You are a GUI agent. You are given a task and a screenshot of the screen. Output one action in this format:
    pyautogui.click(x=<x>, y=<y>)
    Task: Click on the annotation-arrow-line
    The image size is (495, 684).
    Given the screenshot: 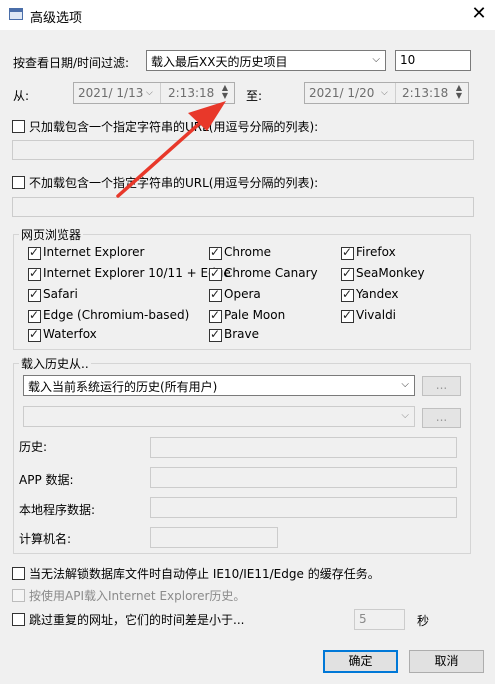 What is the action you would take?
    pyautogui.click(x=159, y=159)
    